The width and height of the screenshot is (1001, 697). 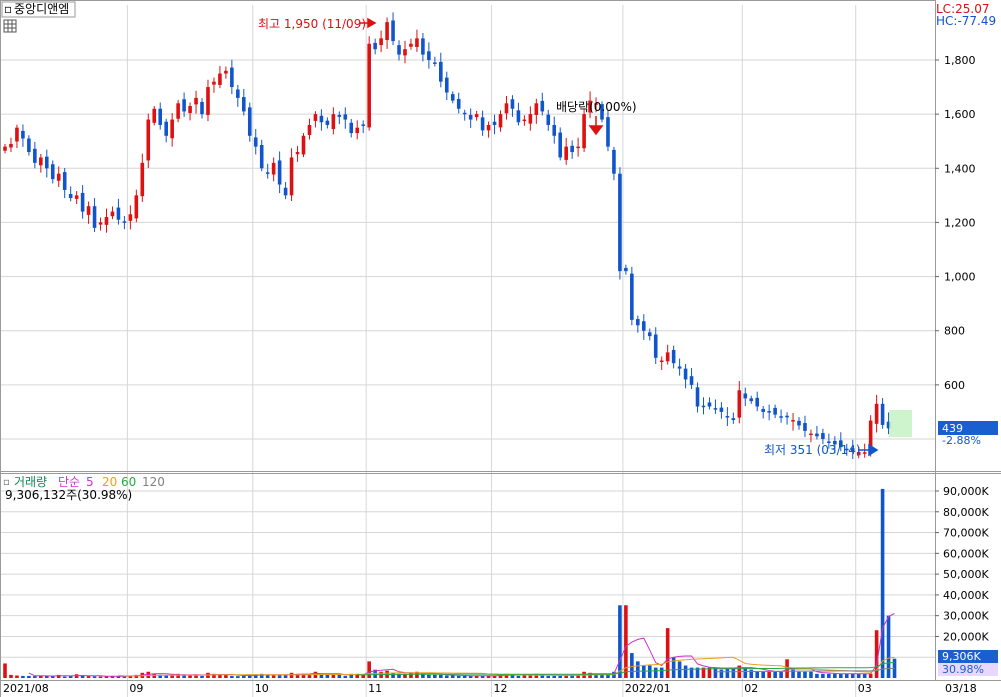 I want to click on volume-panel-marker: ▫, so click(x=6, y=482).